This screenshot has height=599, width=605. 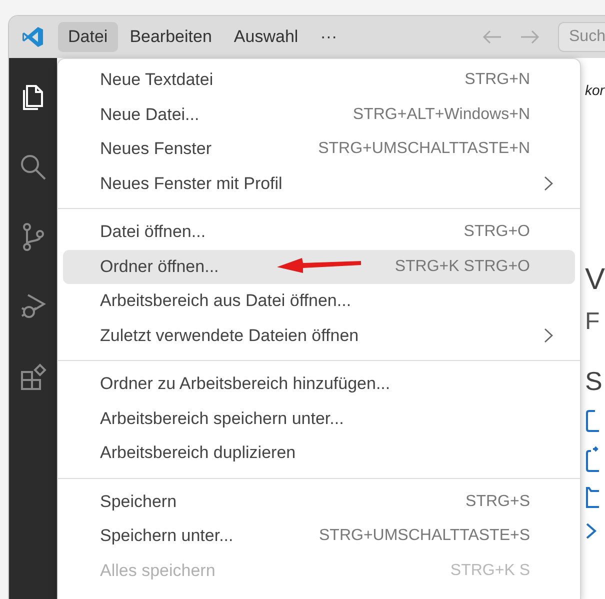 What do you see at coordinates (319, 453) in the screenshot?
I see `menu-item: Arbeitsbereich duplizieren` at bounding box center [319, 453].